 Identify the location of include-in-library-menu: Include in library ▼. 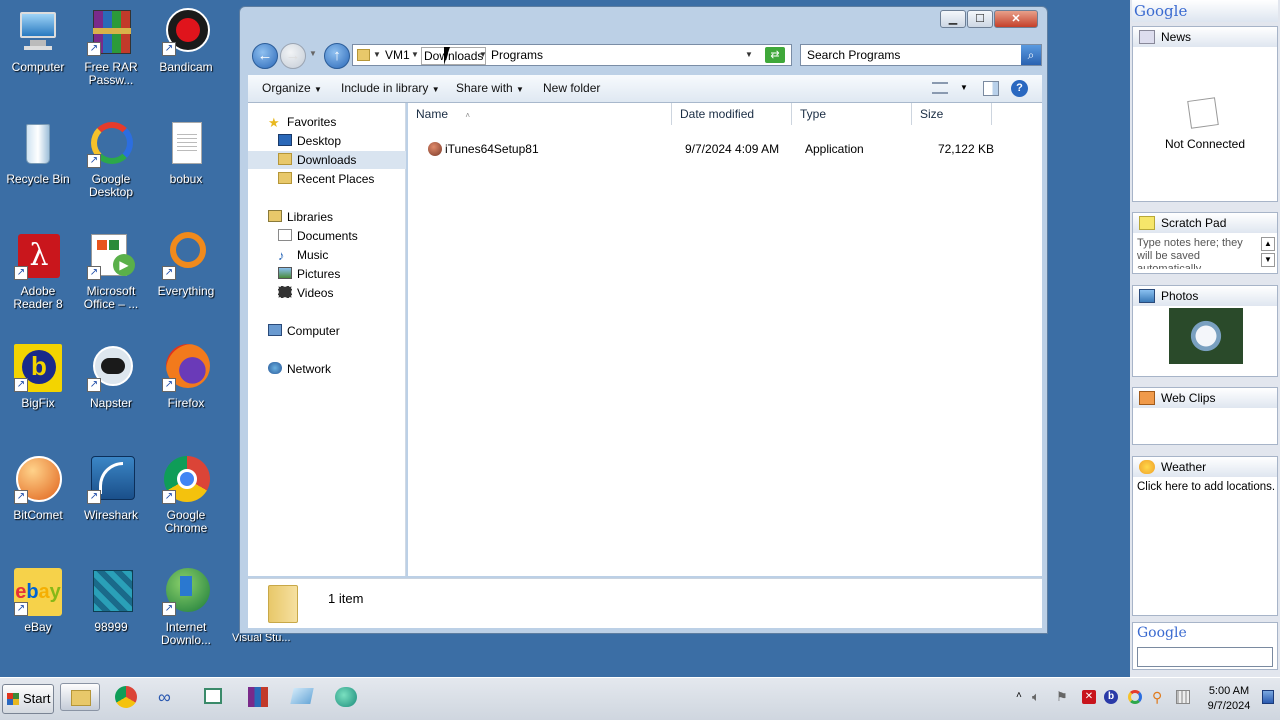
(390, 89).